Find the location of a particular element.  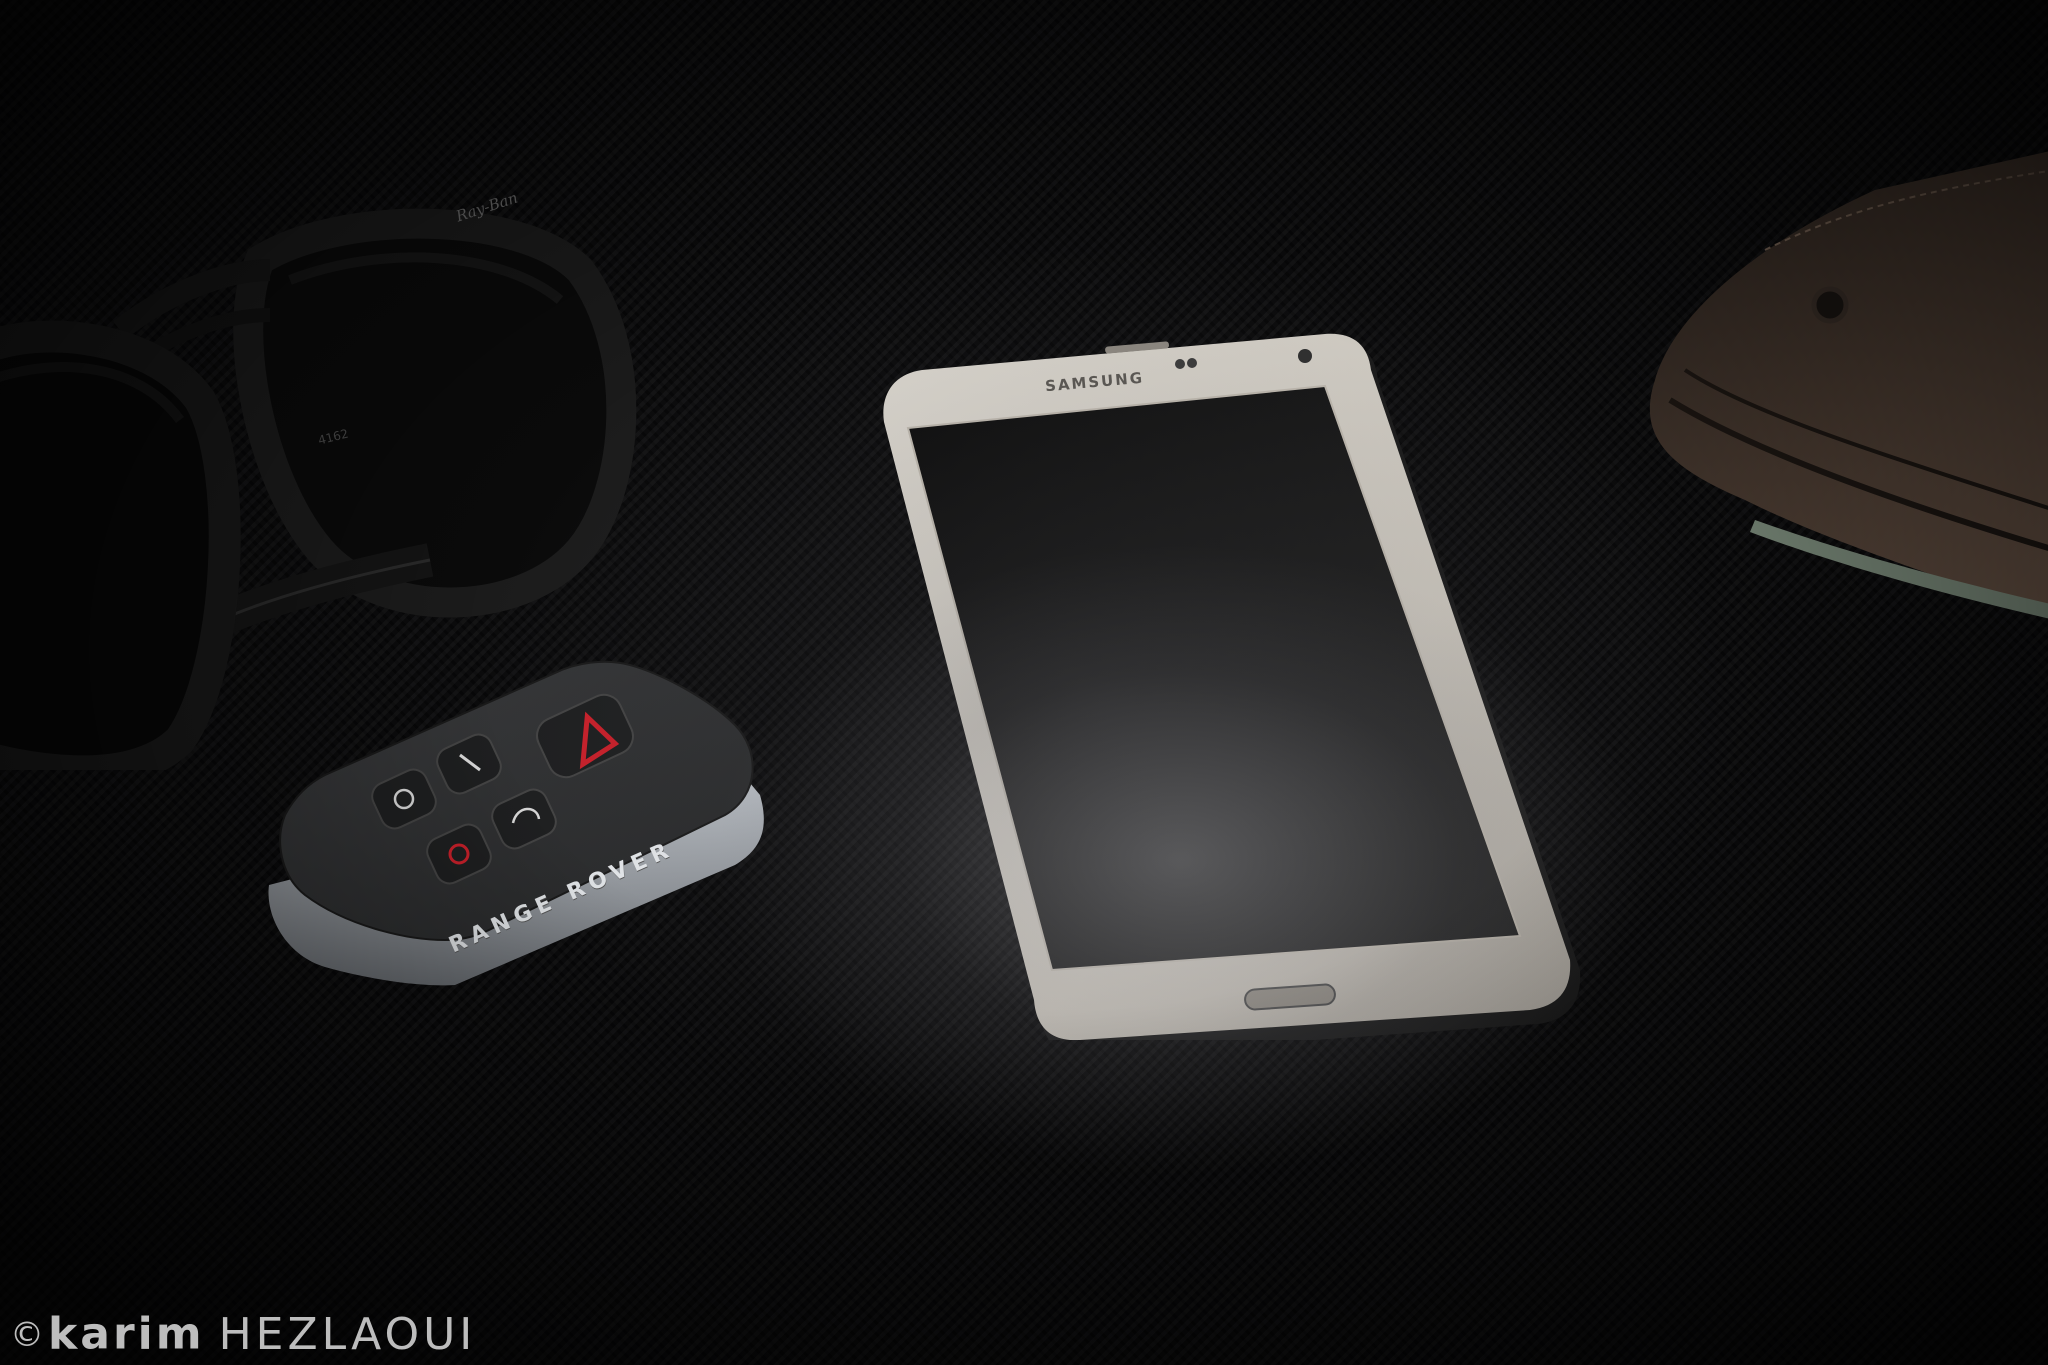

watermark-first-name: karim is located at coordinates (126, 1334).